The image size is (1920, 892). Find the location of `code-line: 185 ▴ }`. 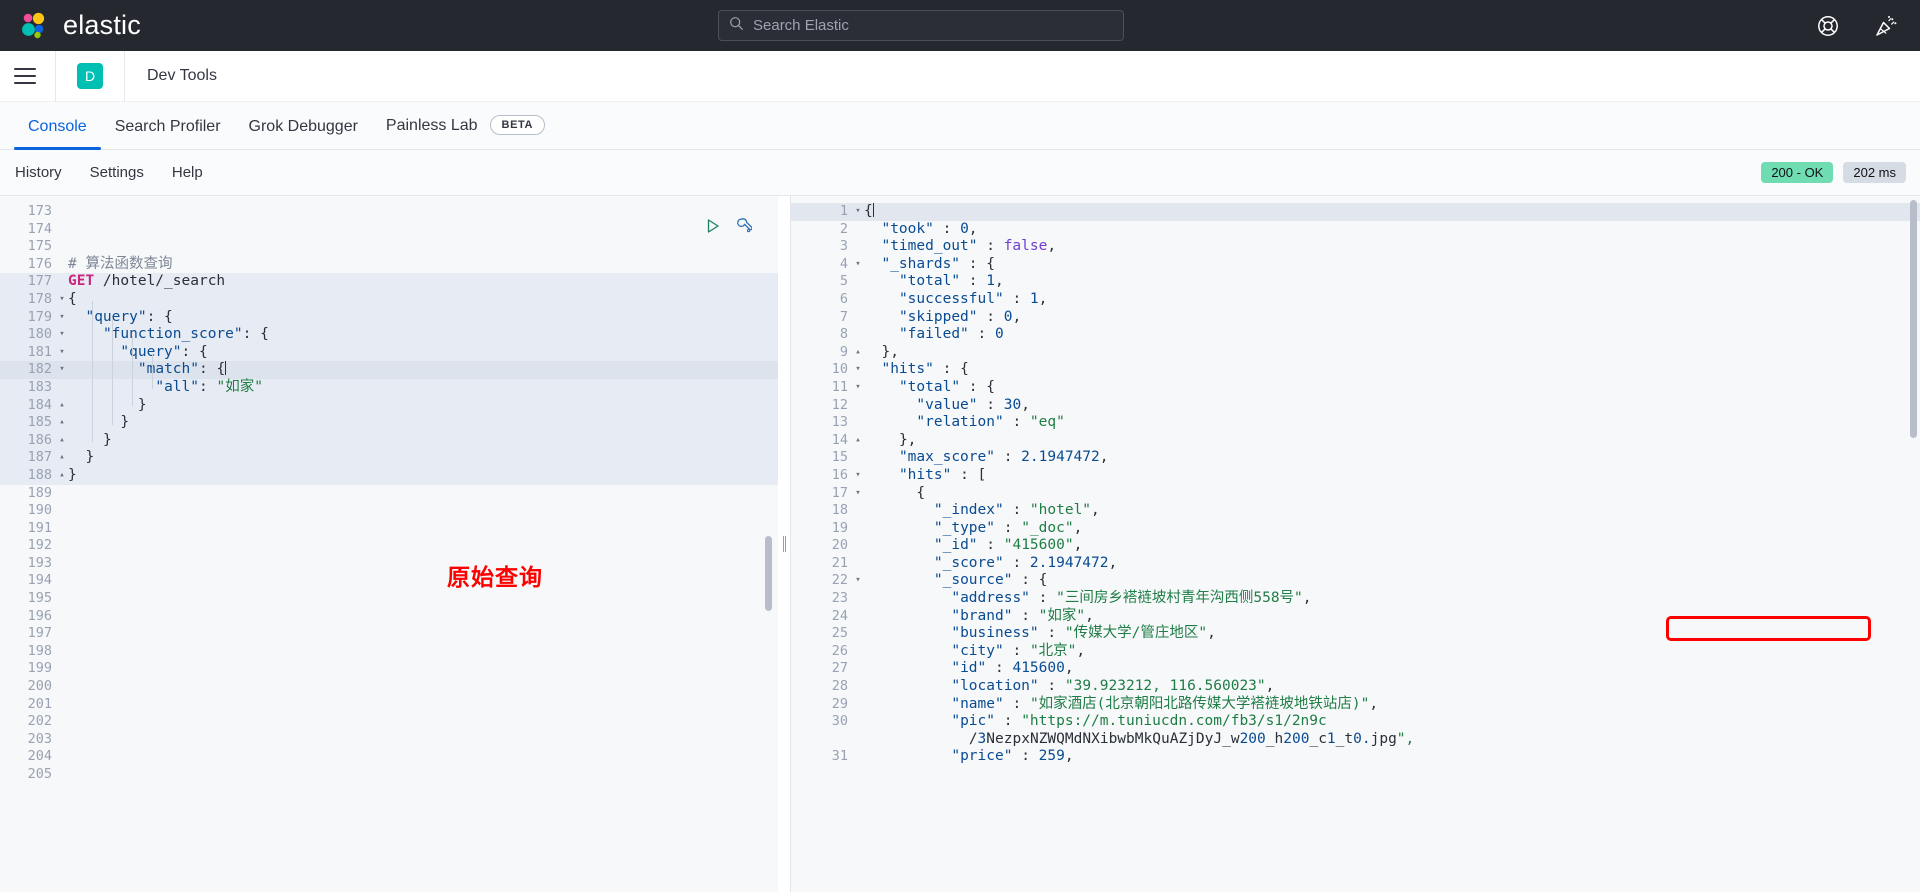

code-line: 185 ▴ } is located at coordinates (389, 423).